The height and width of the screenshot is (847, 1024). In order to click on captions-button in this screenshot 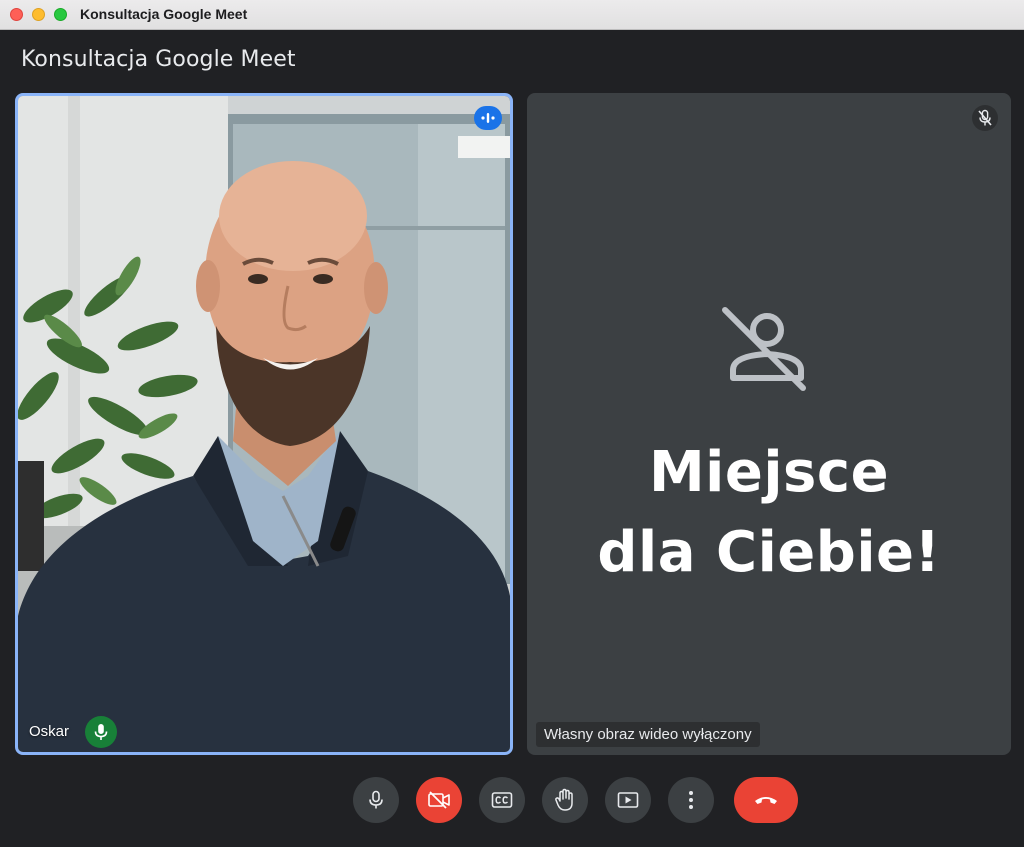, I will do `click(502, 800)`.